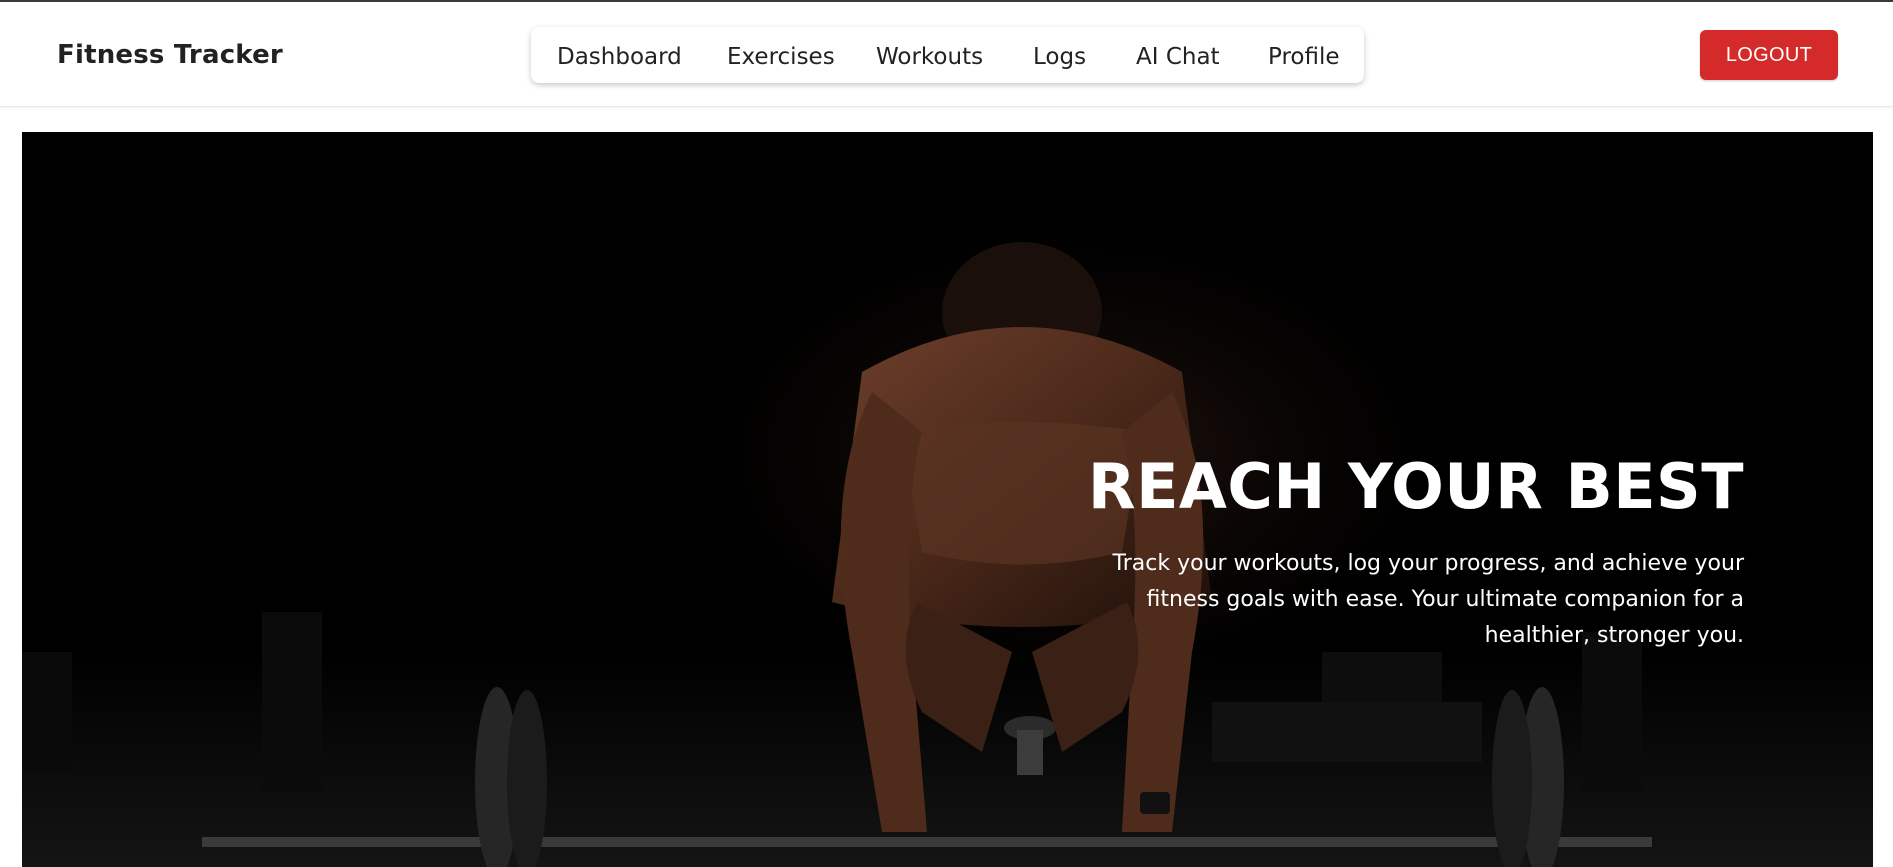 This screenshot has width=1893, height=867. What do you see at coordinates (781, 57) in the screenshot?
I see `nav-link-exercises: Exercises` at bounding box center [781, 57].